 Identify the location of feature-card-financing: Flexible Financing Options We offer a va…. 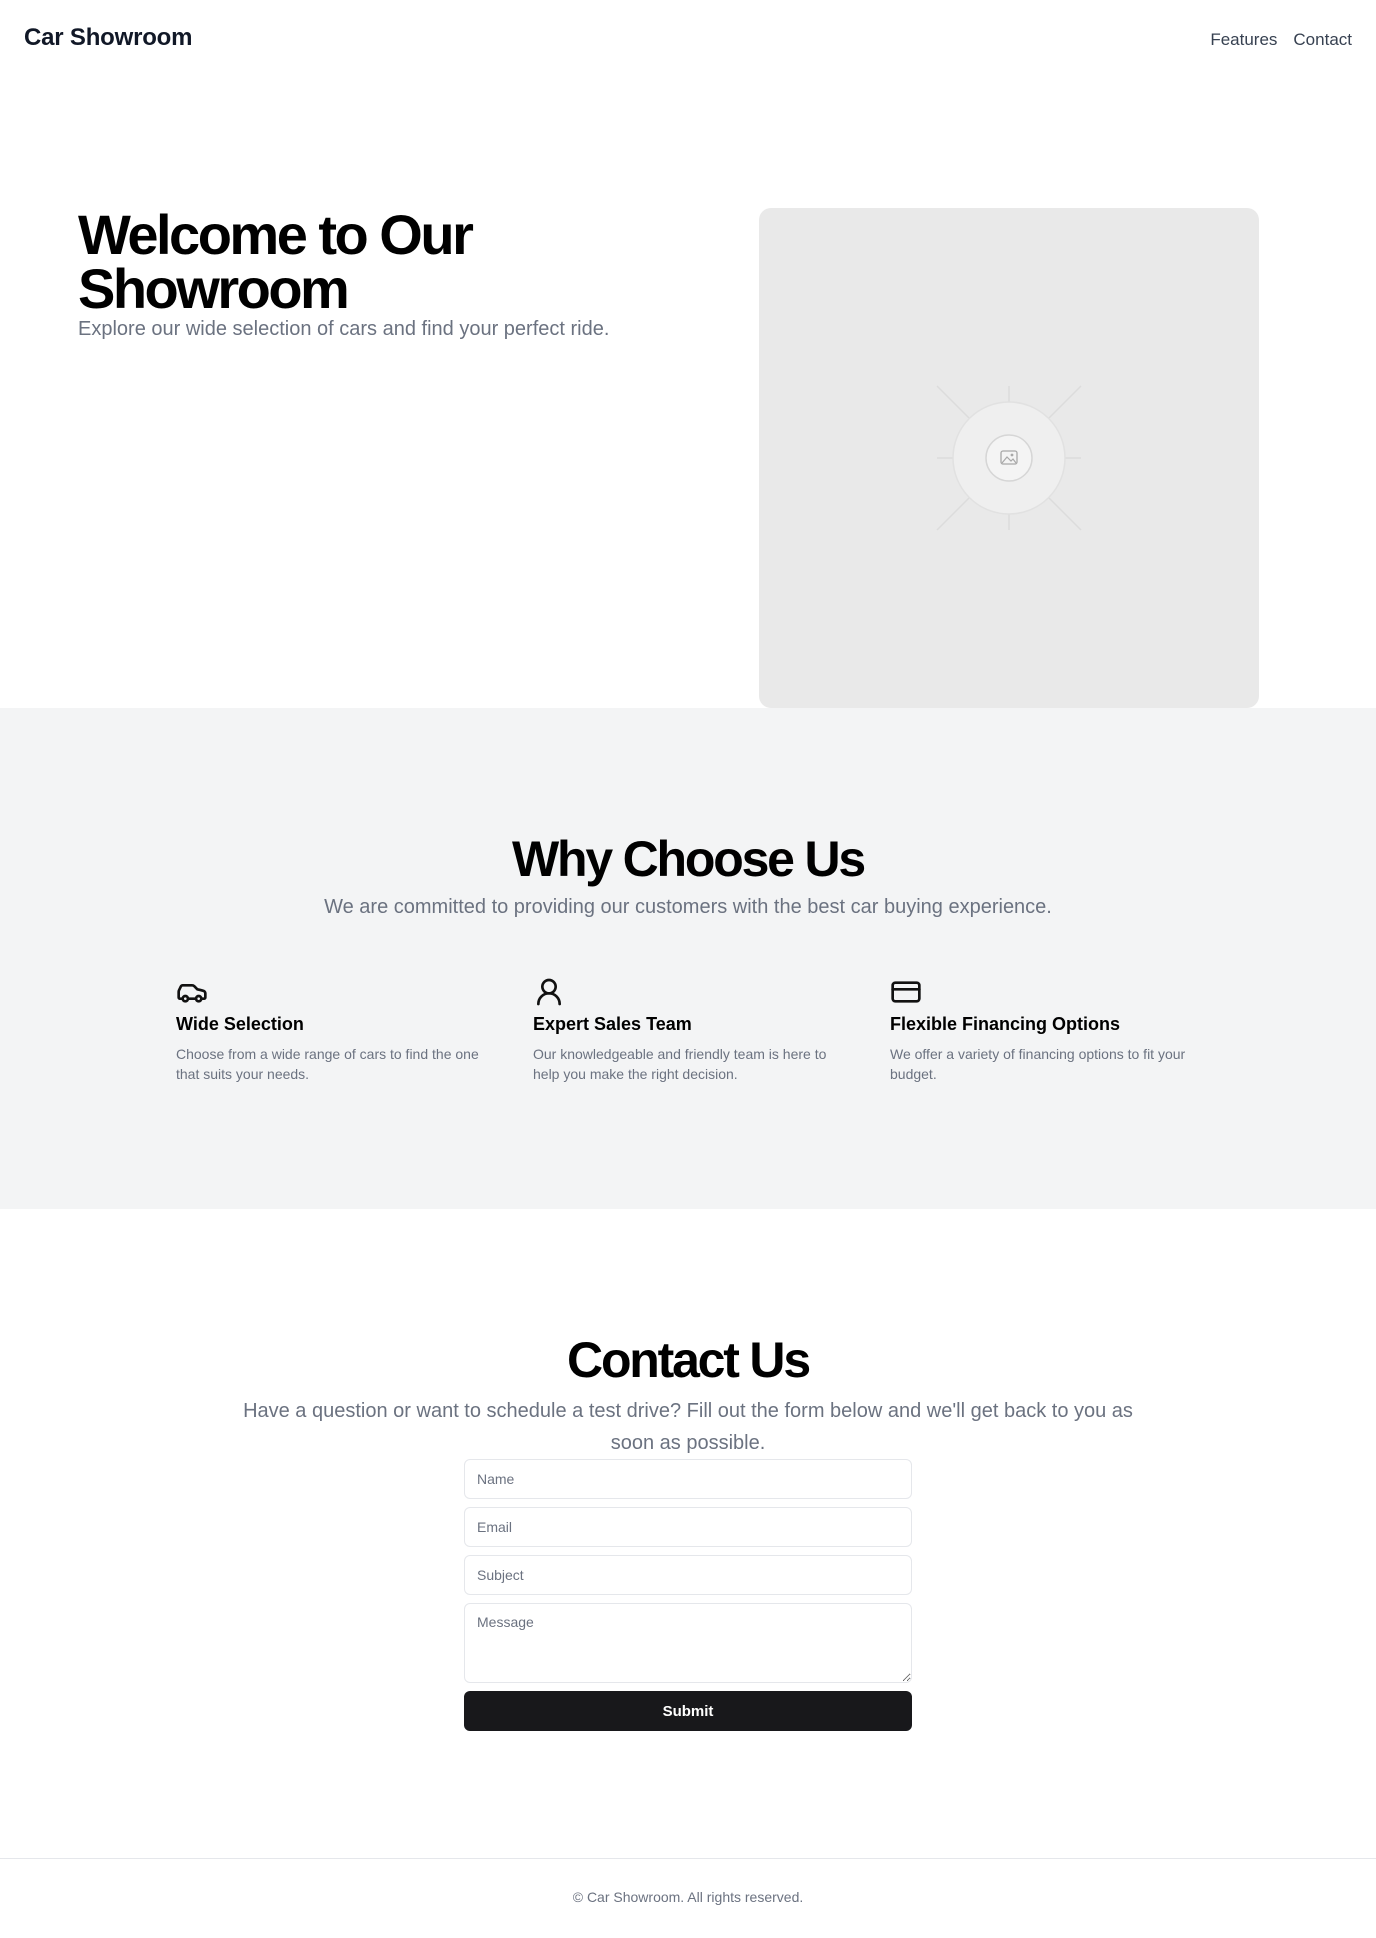
(1045, 1030).